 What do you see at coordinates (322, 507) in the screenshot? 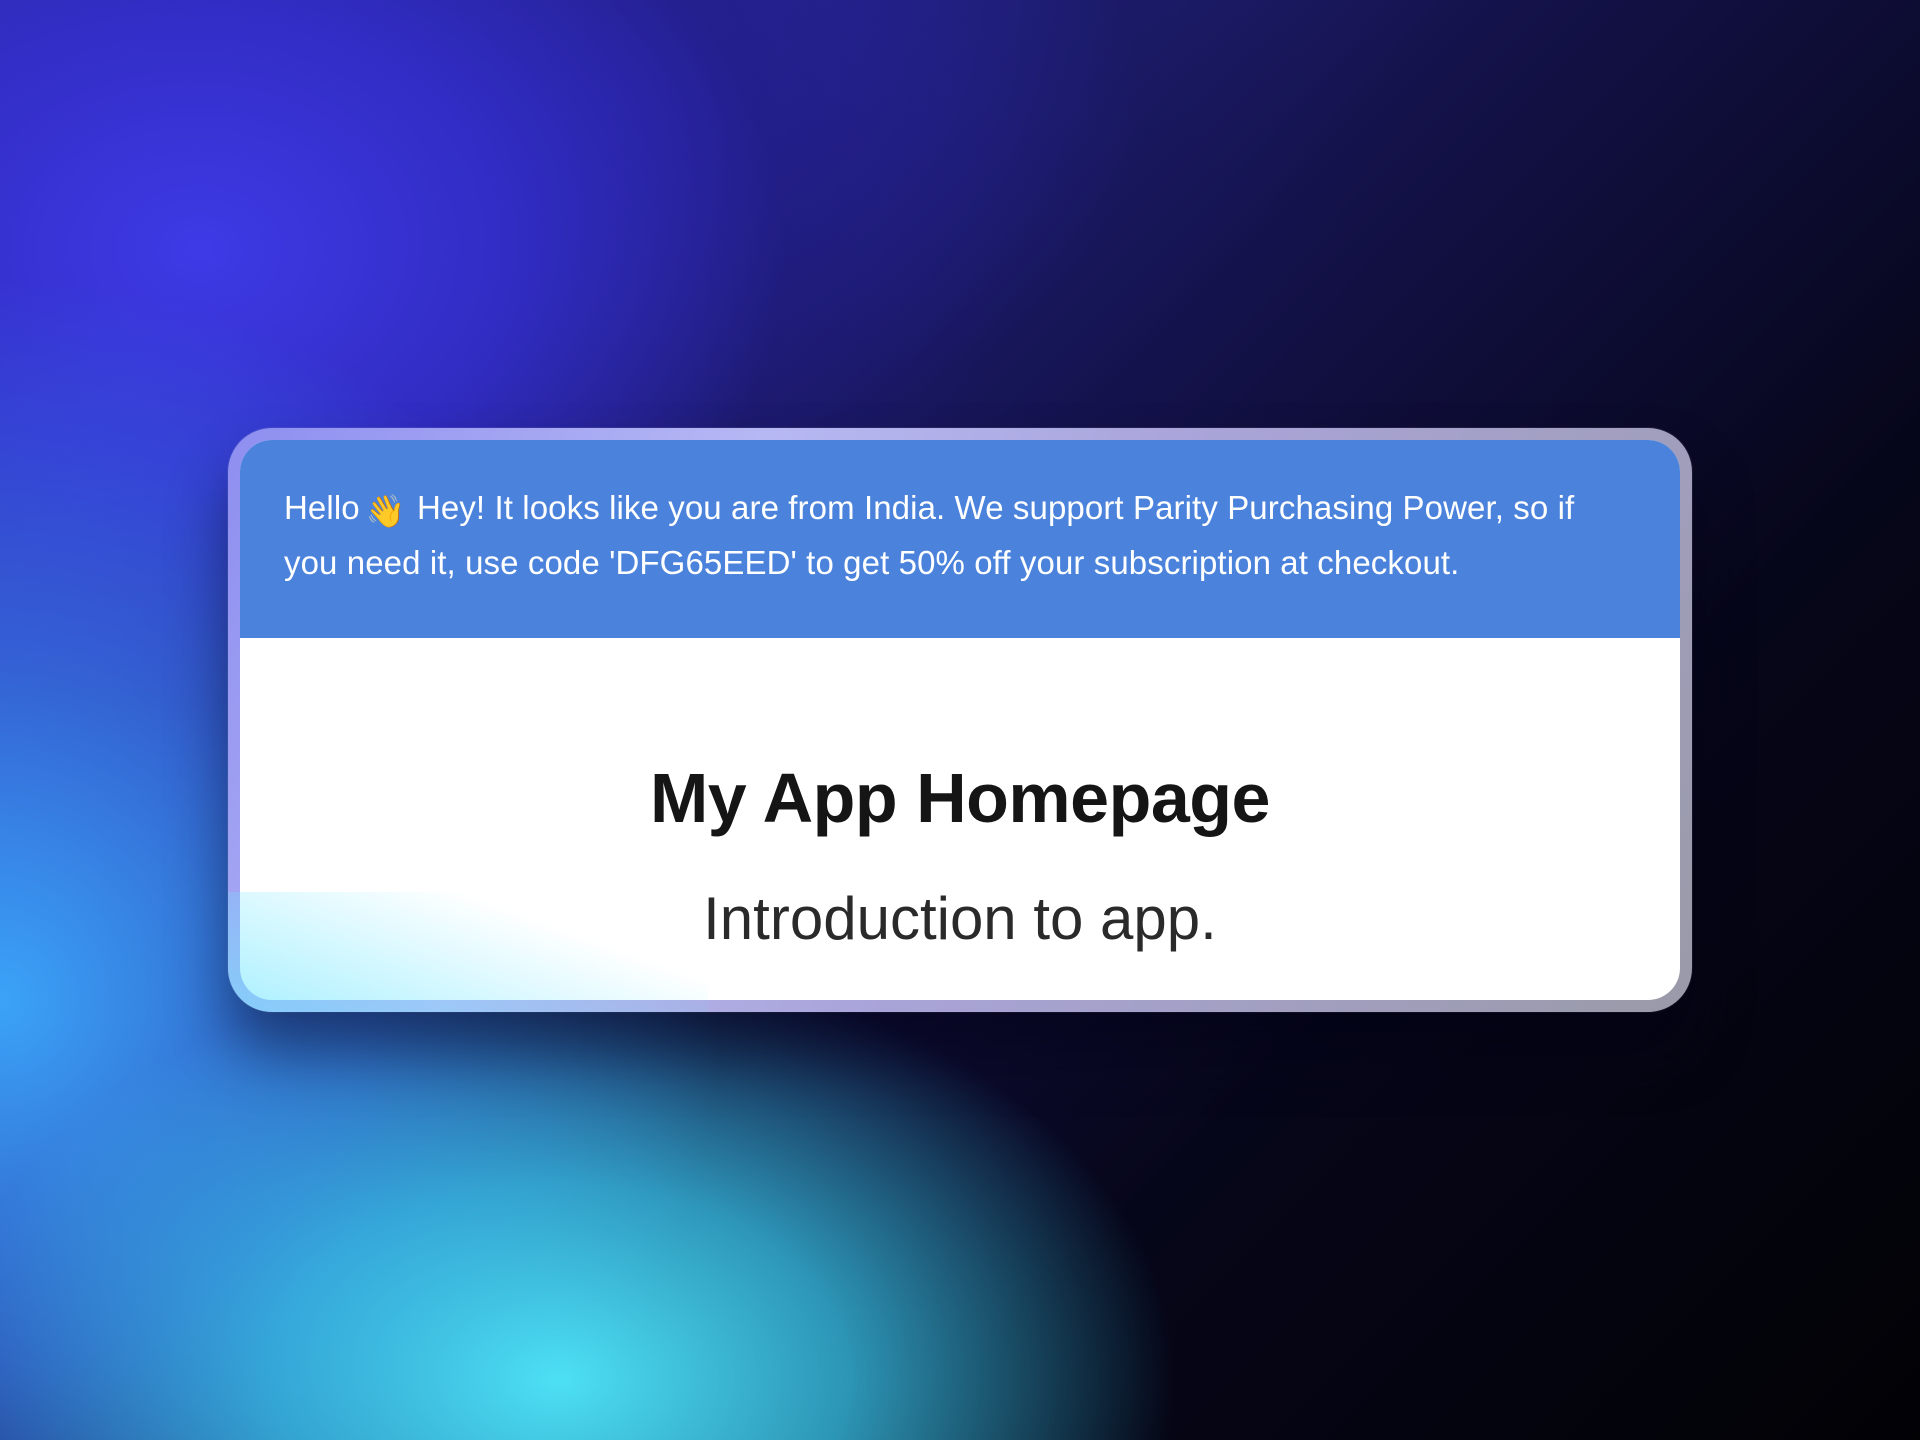
I see `banner-greeting: Hello` at bounding box center [322, 507].